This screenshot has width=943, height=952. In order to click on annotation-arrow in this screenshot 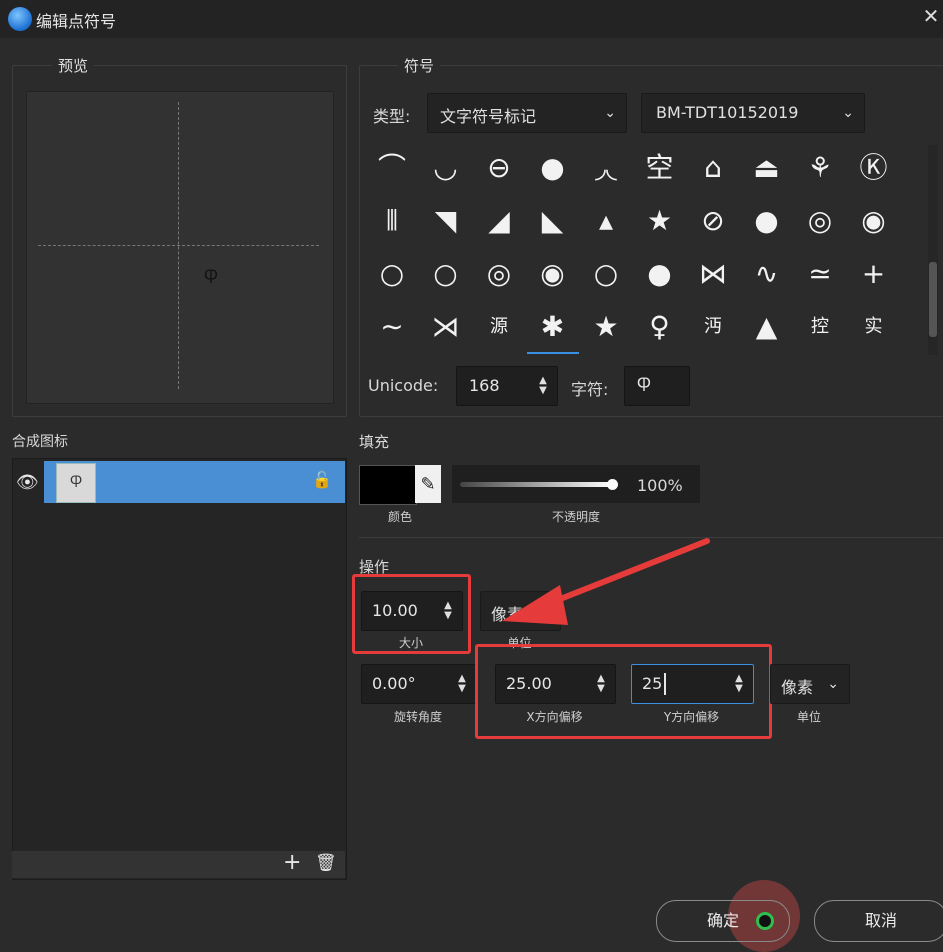, I will do `click(606, 581)`.